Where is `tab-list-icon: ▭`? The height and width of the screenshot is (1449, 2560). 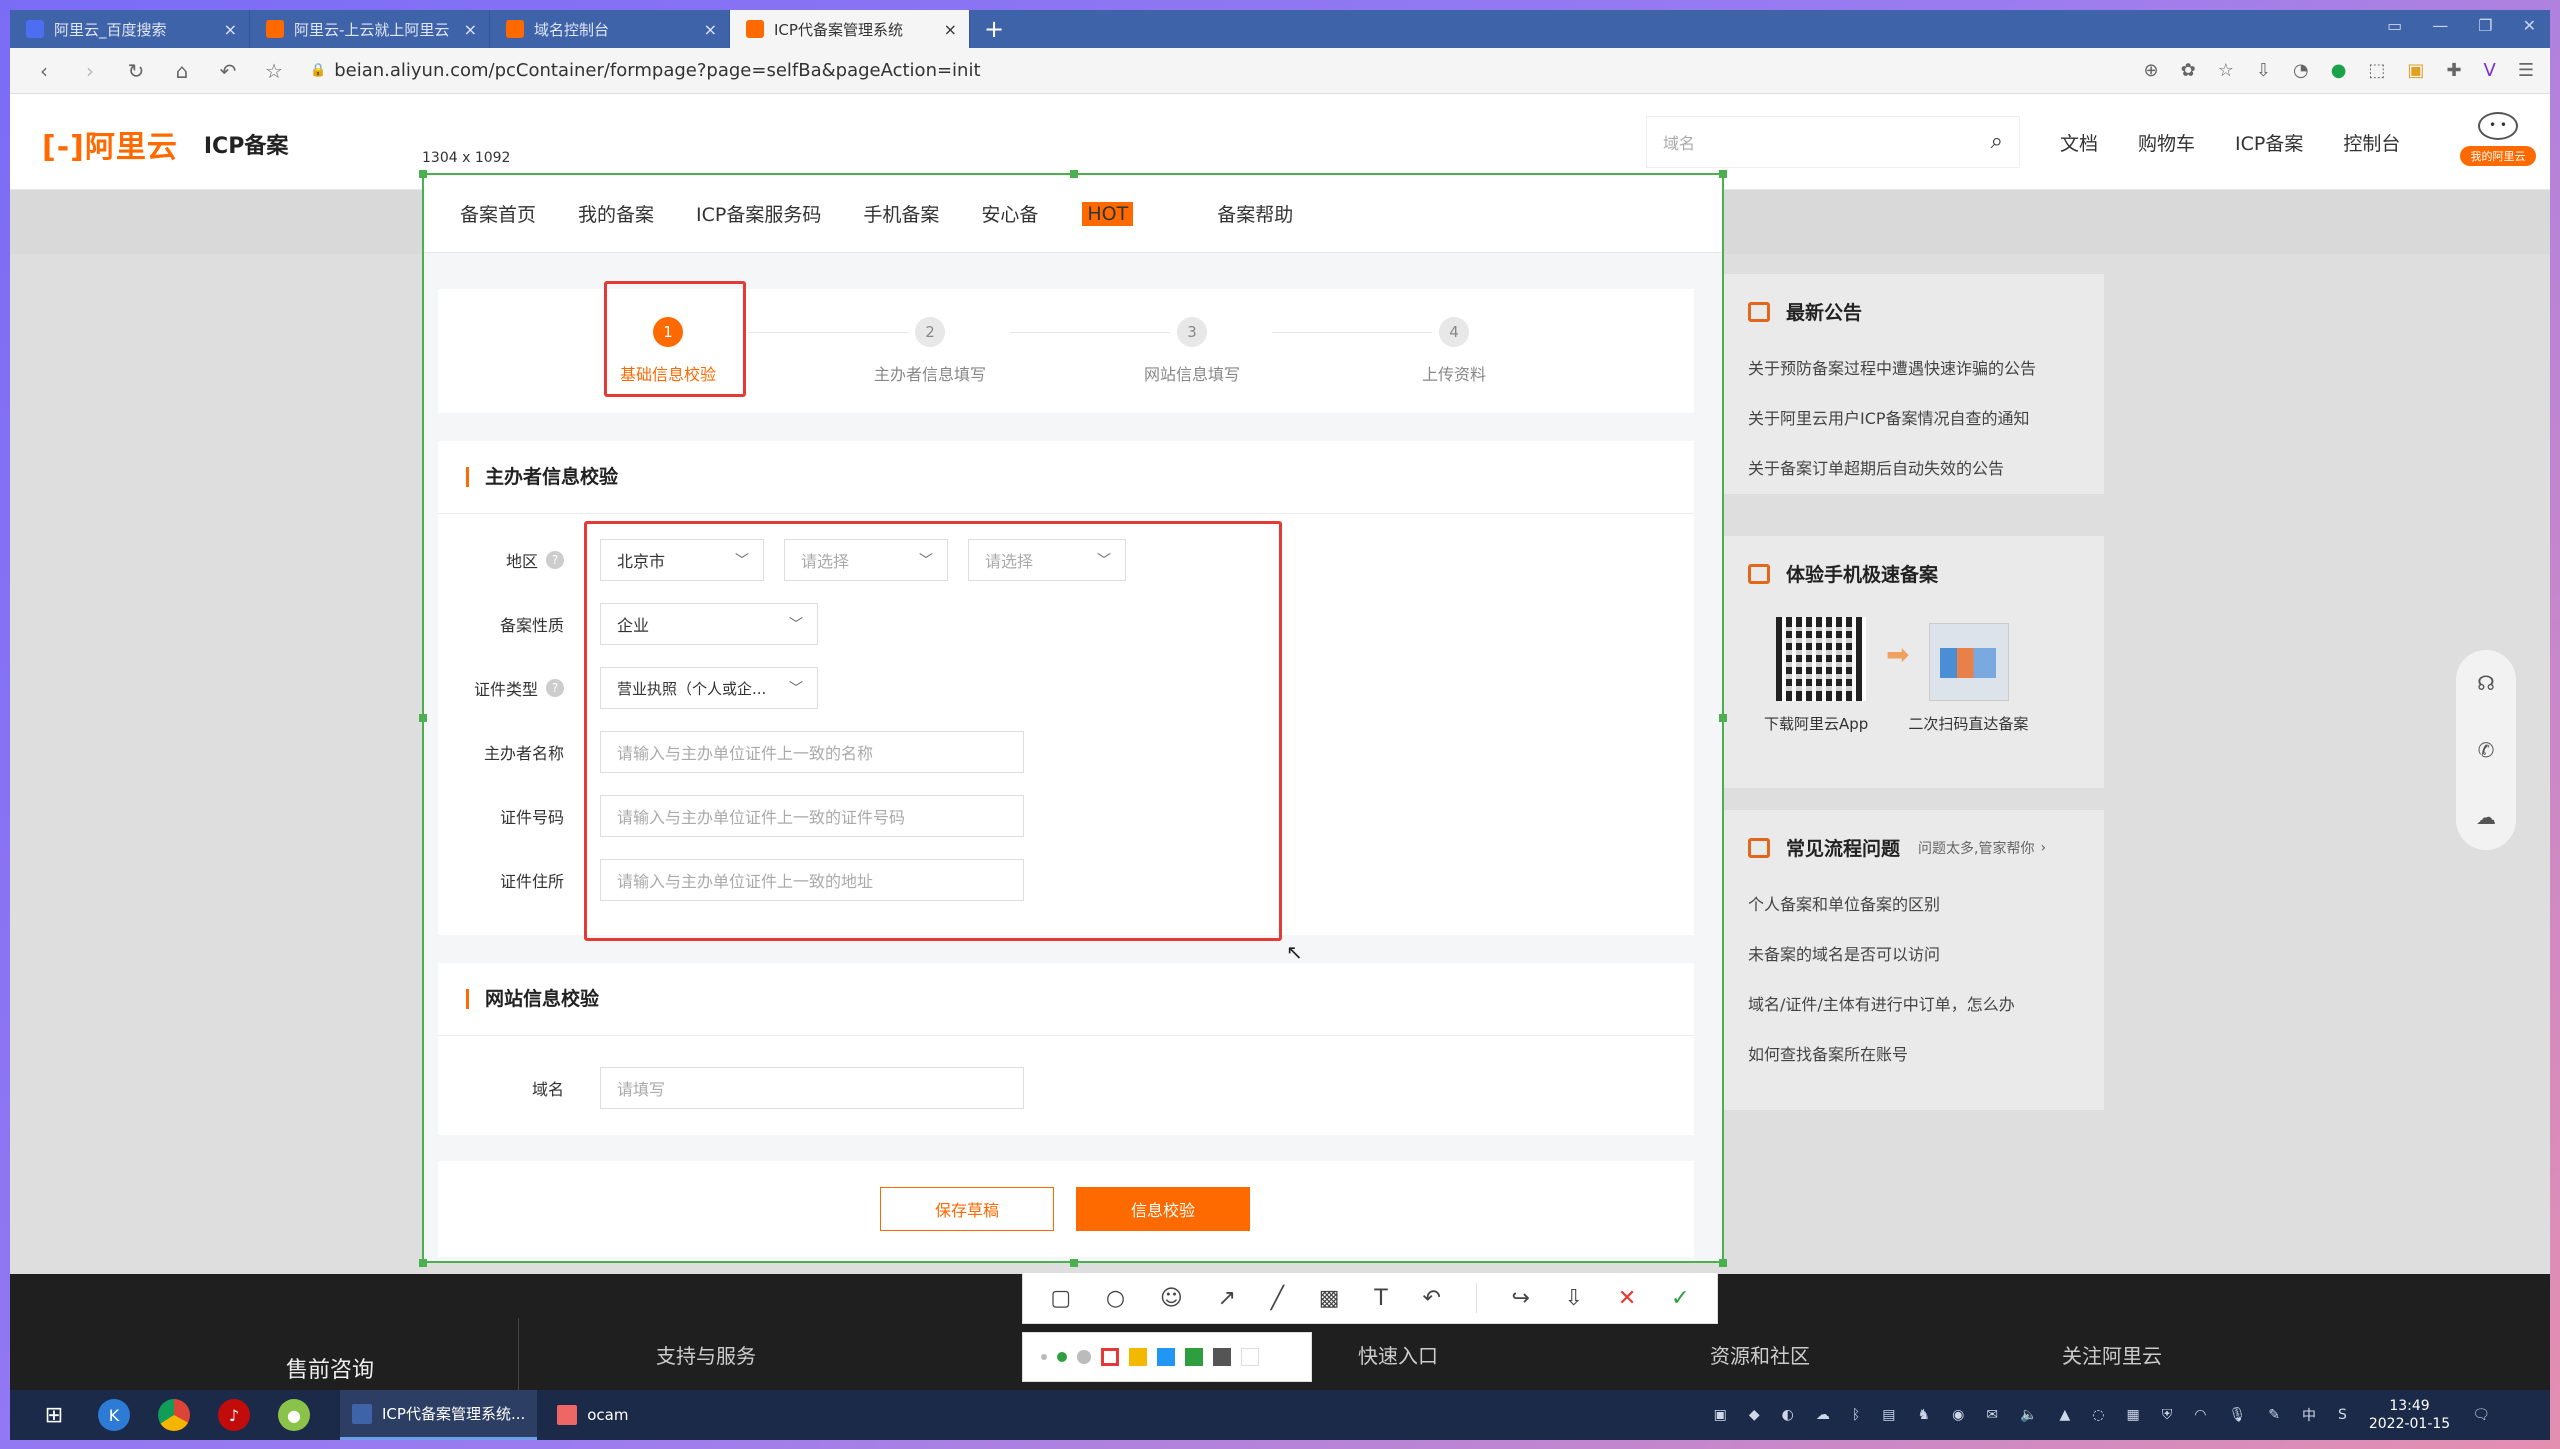 tab-list-icon: ▭ is located at coordinates (2394, 25).